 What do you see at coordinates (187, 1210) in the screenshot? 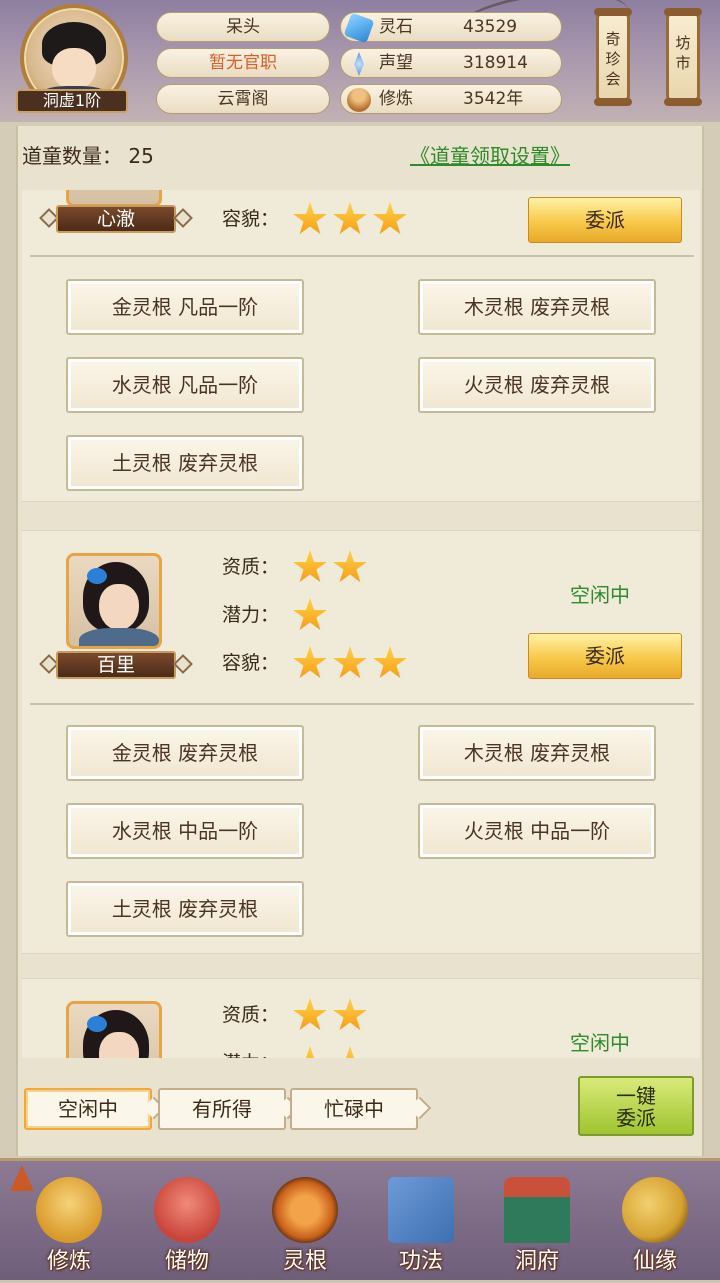
I see `storage-bag-icon` at bounding box center [187, 1210].